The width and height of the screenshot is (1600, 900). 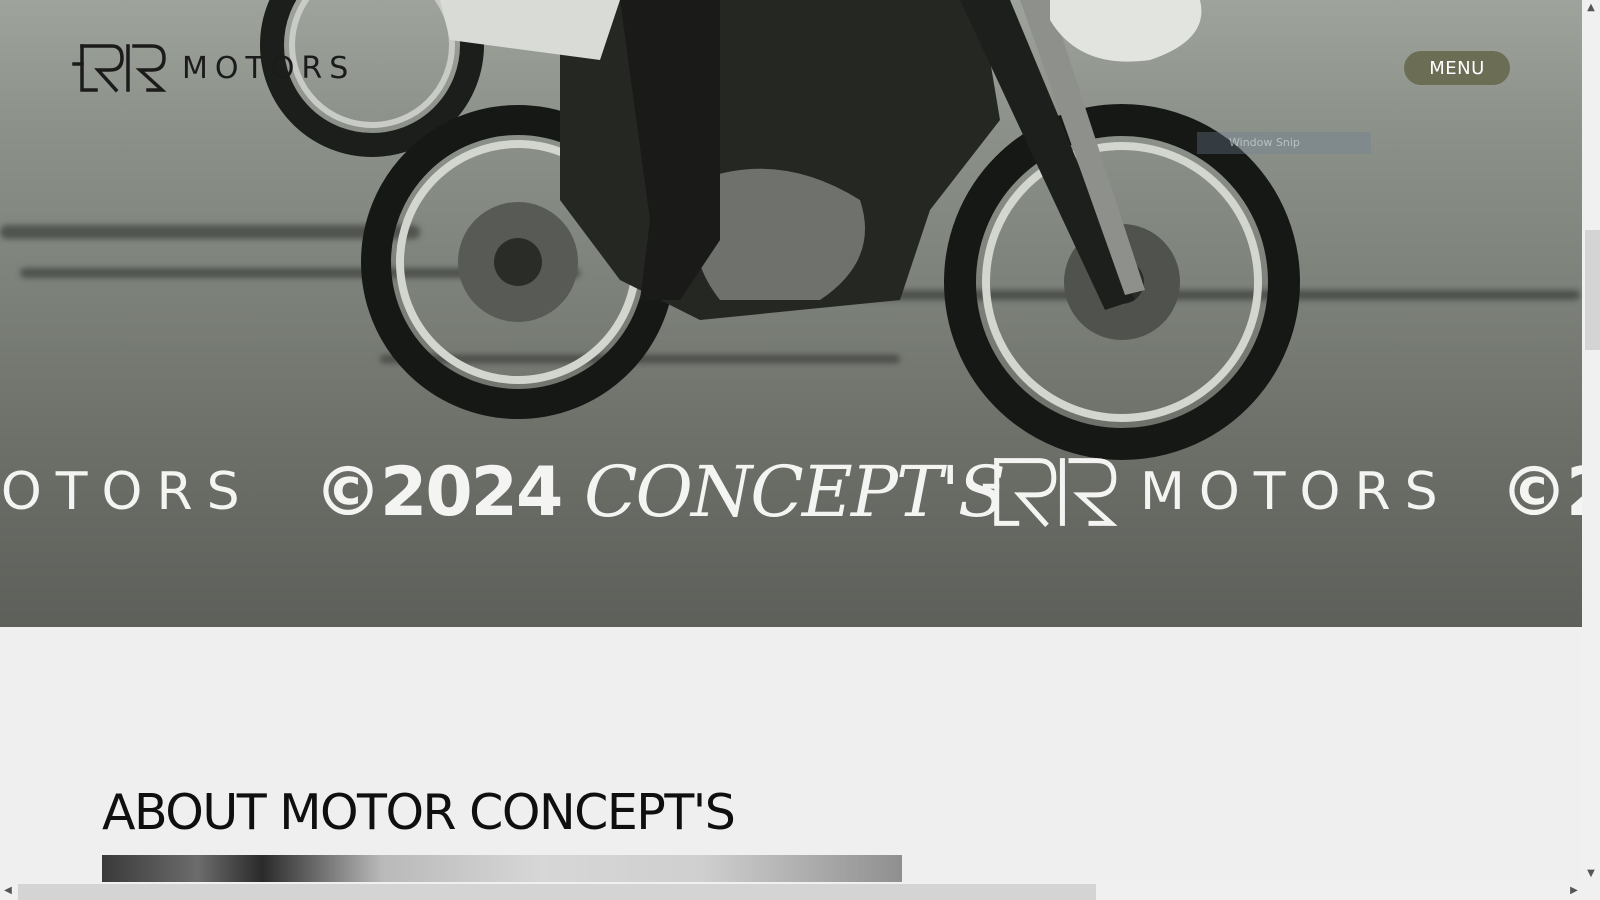 What do you see at coordinates (1591, 874) in the screenshot?
I see `scroll-down-icon: ▼` at bounding box center [1591, 874].